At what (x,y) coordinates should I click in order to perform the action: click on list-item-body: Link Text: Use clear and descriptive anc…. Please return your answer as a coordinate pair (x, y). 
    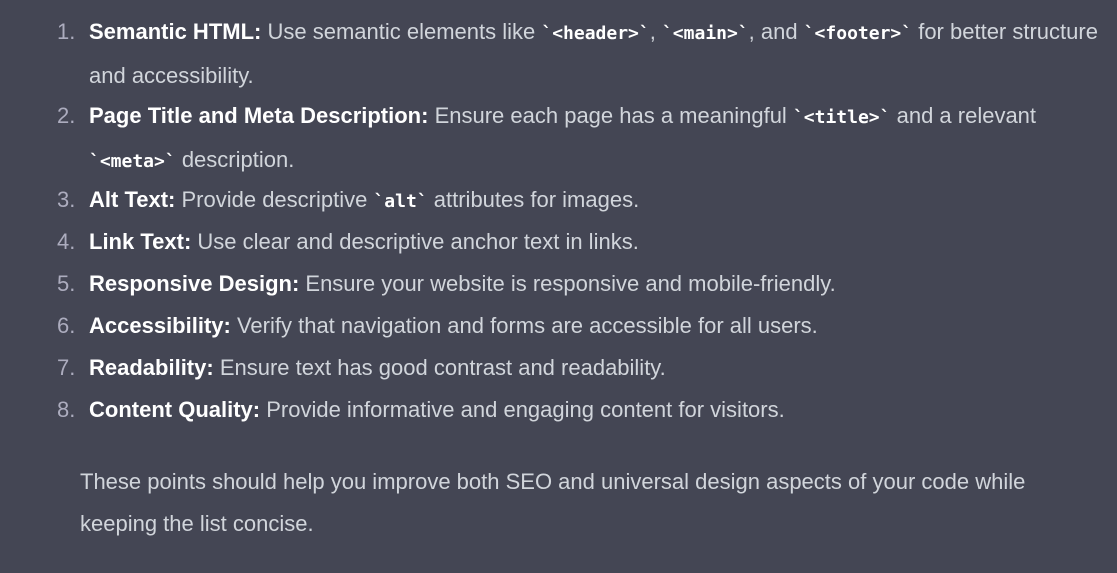
    Looking at the image, I should click on (364, 241).